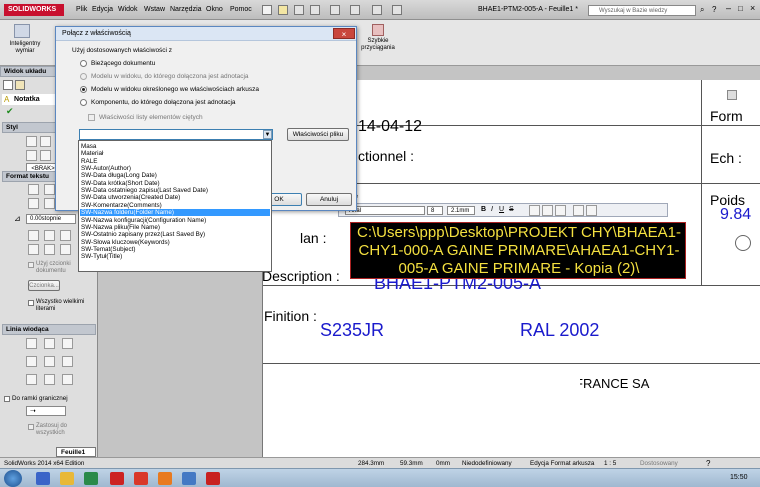  What do you see at coordinates (31, 155) in the screenshot?
I see `save-style-icon` at bounding box center [31, 155].